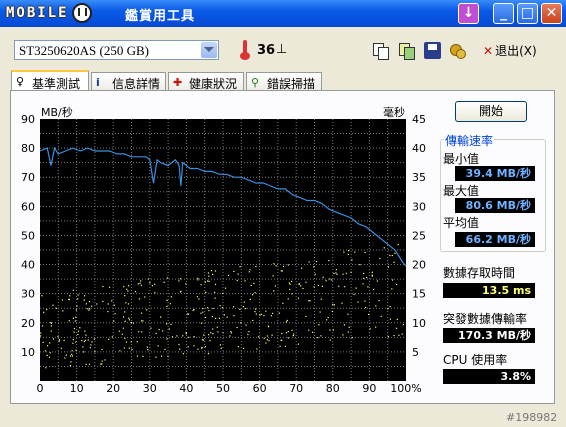 The height and width of the screenshot is (427, 566). I want to click on y-left-tick-label: 30, so click(28, 294).